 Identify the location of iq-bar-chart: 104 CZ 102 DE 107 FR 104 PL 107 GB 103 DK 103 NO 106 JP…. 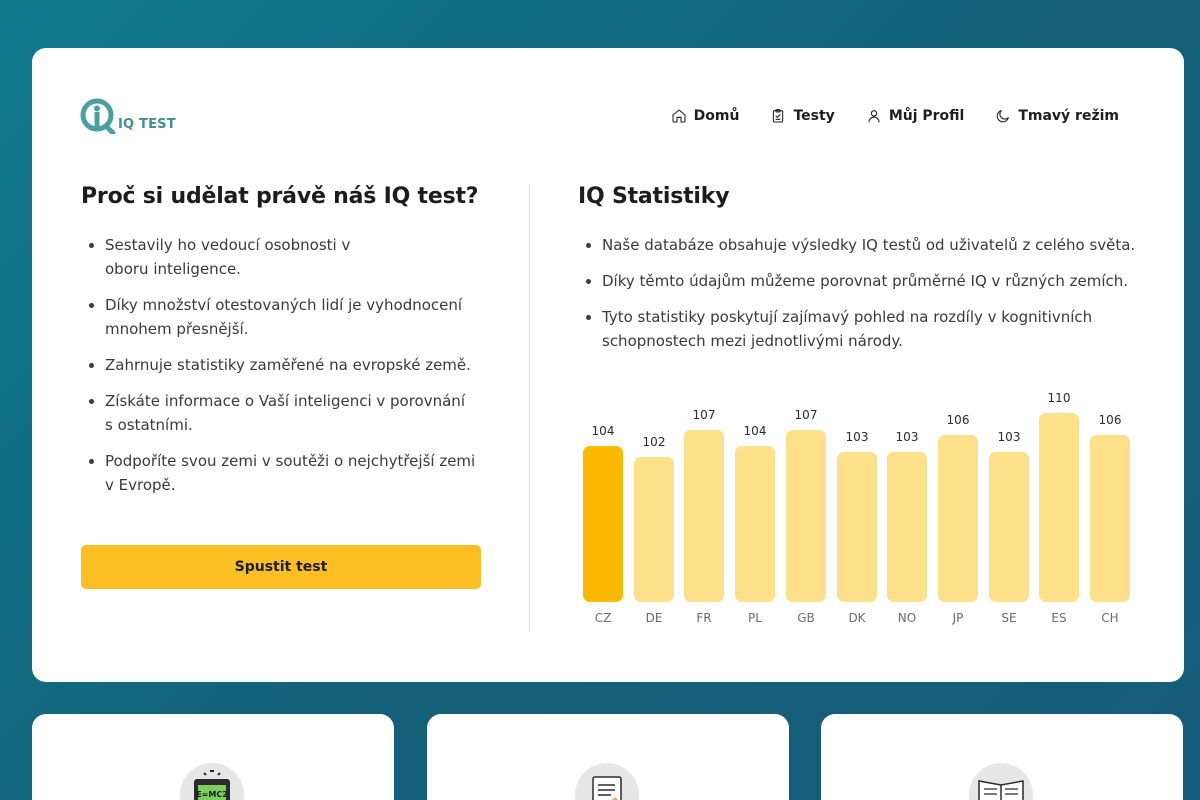
(857, 514).